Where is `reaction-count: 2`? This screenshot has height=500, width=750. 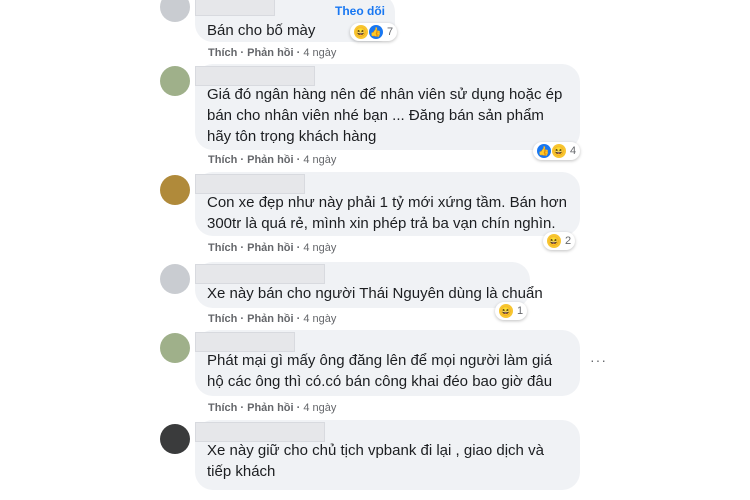
reaction-count: 2 is located at coordinates (568, 241).